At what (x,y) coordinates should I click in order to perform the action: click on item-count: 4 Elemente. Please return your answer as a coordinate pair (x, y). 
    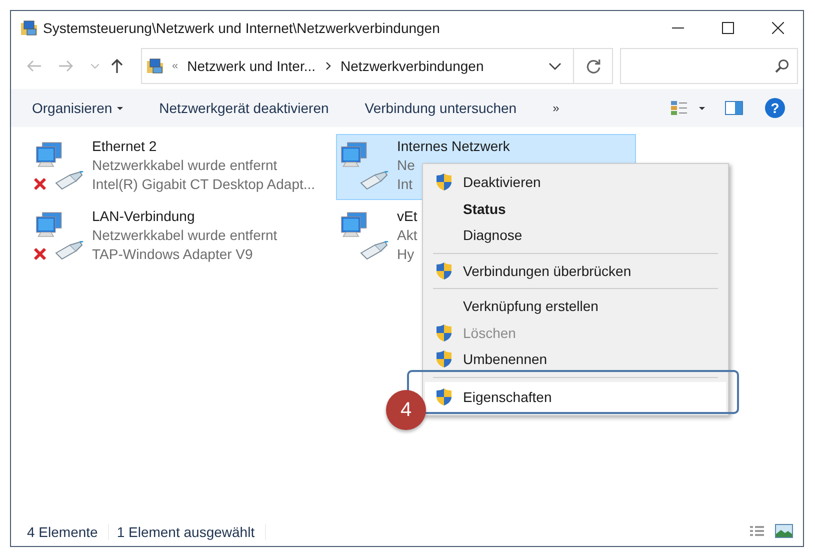
    Looking at the image, I should click on (68, 532).